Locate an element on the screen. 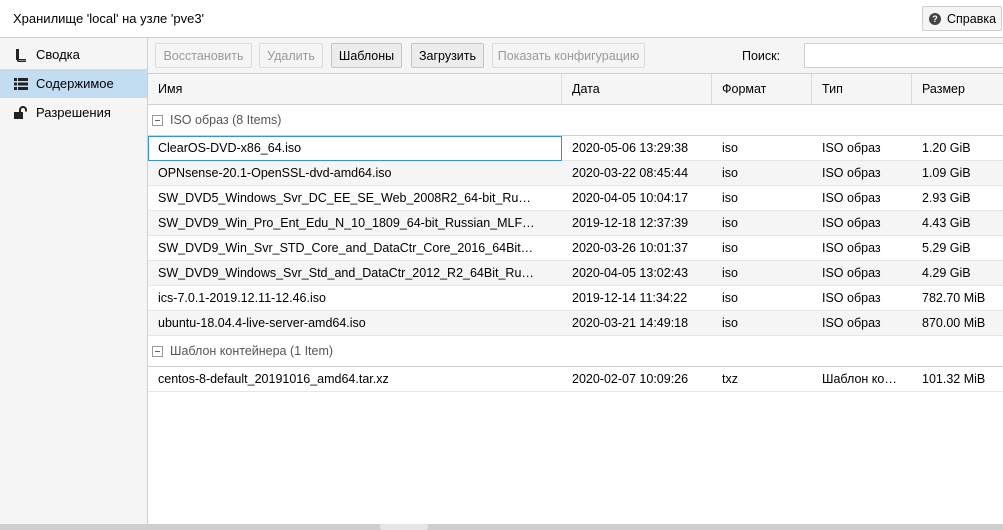  question-circle-icon: ? is located at coordinates (935, 18).